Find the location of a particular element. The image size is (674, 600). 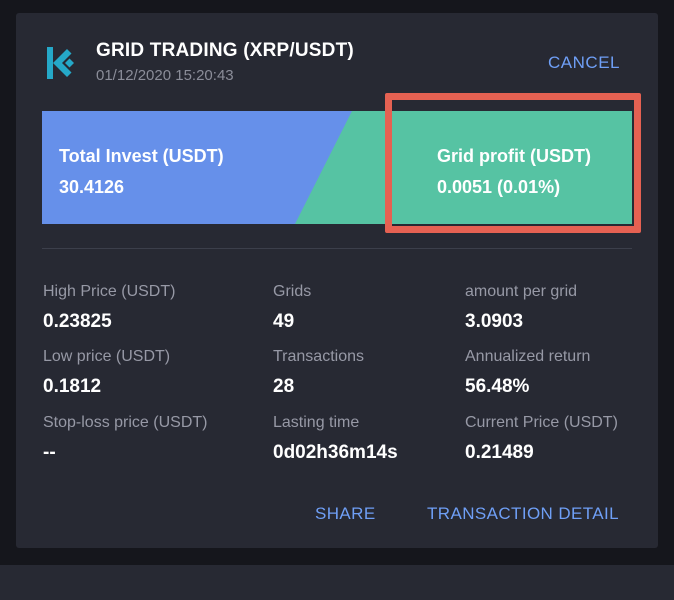

stat-label: Stop-loss price (USDT) is located at coordinates (125, 422).